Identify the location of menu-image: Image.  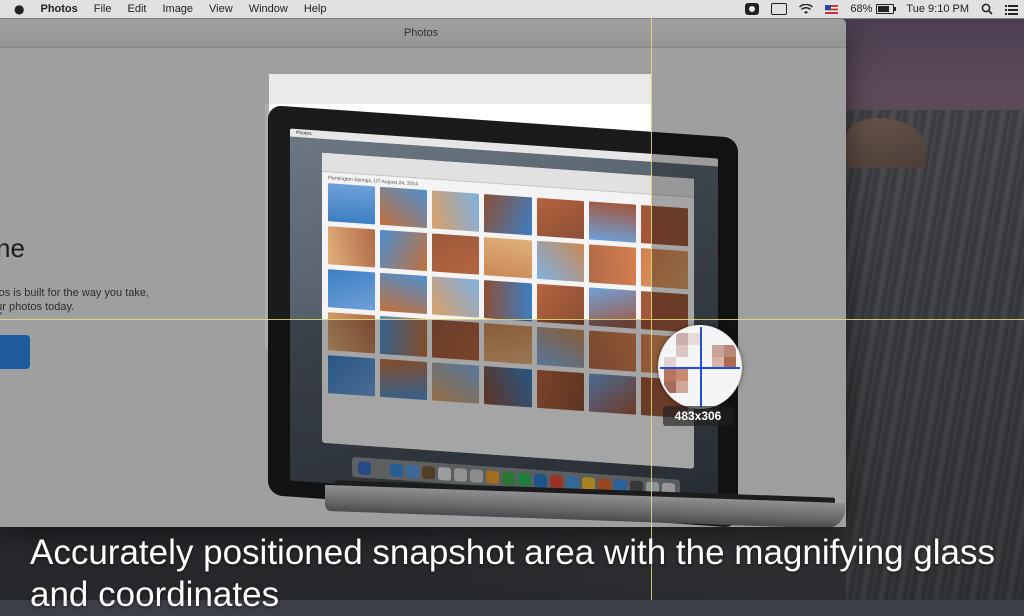
(177, 9).